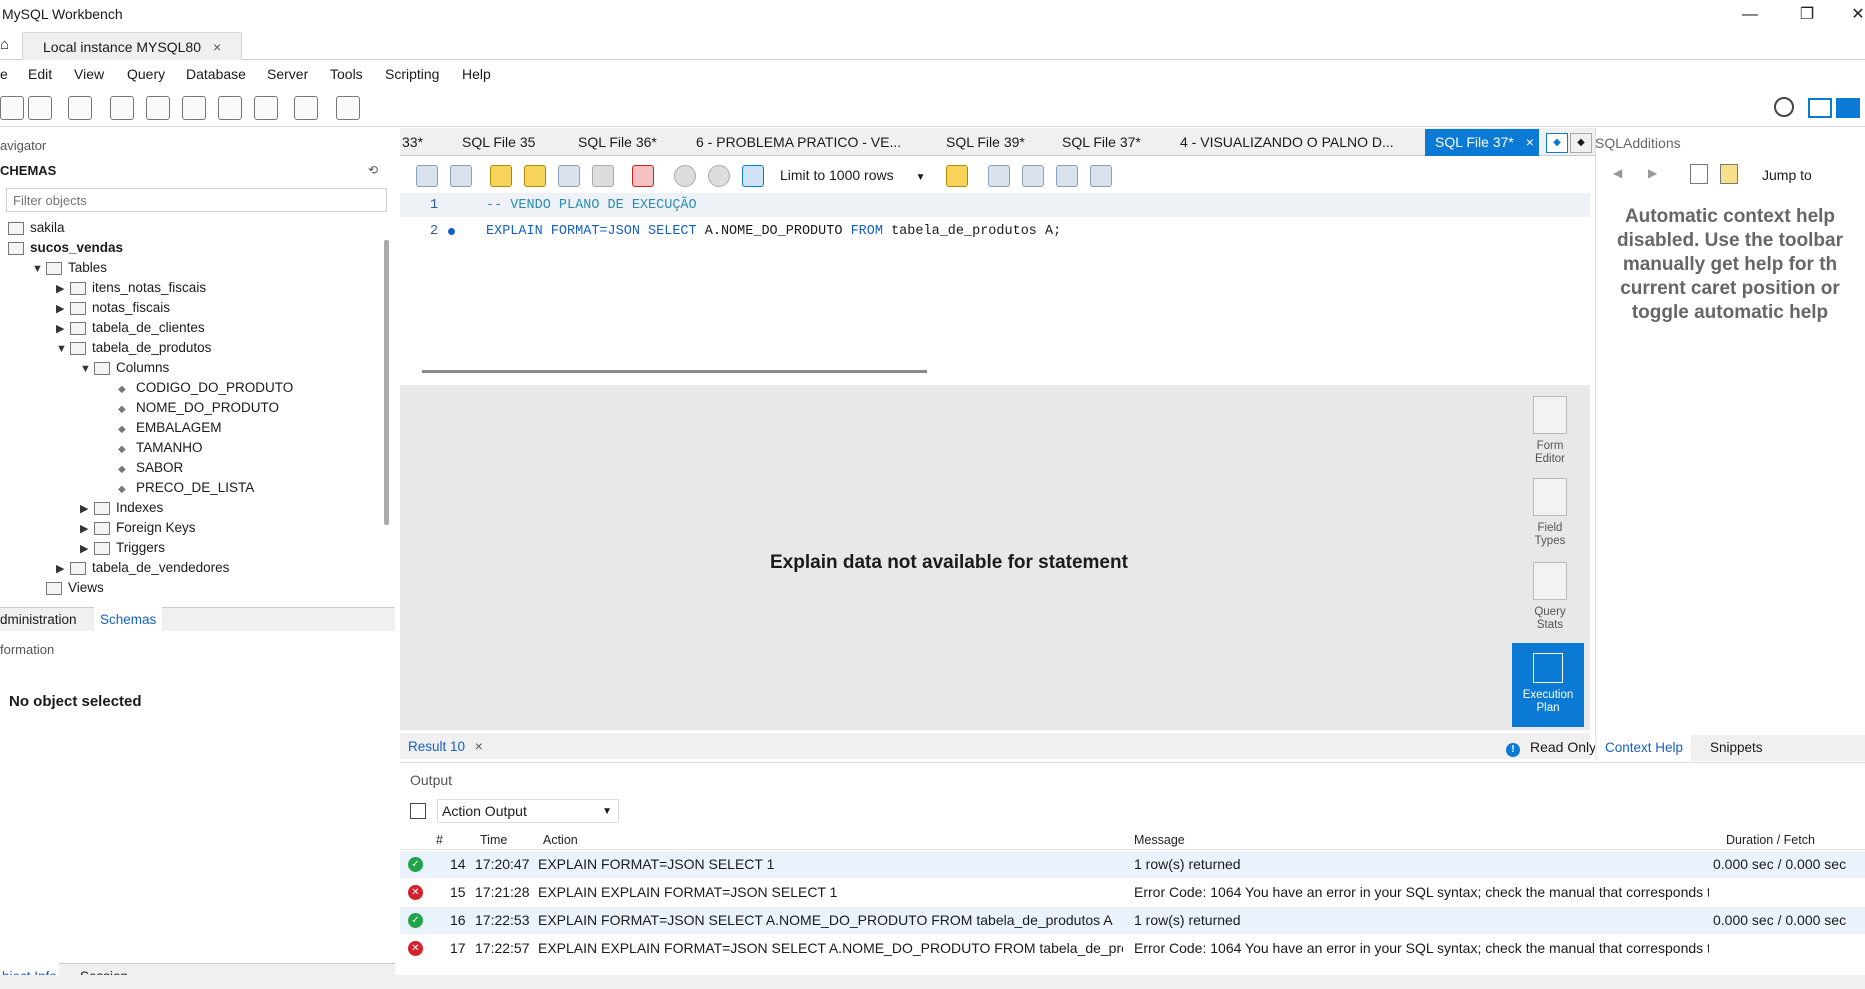 The height and width of the screenshot is (989, 1865). I want to click on tree-item: ◆ TAMANHO, so click(153, 447).